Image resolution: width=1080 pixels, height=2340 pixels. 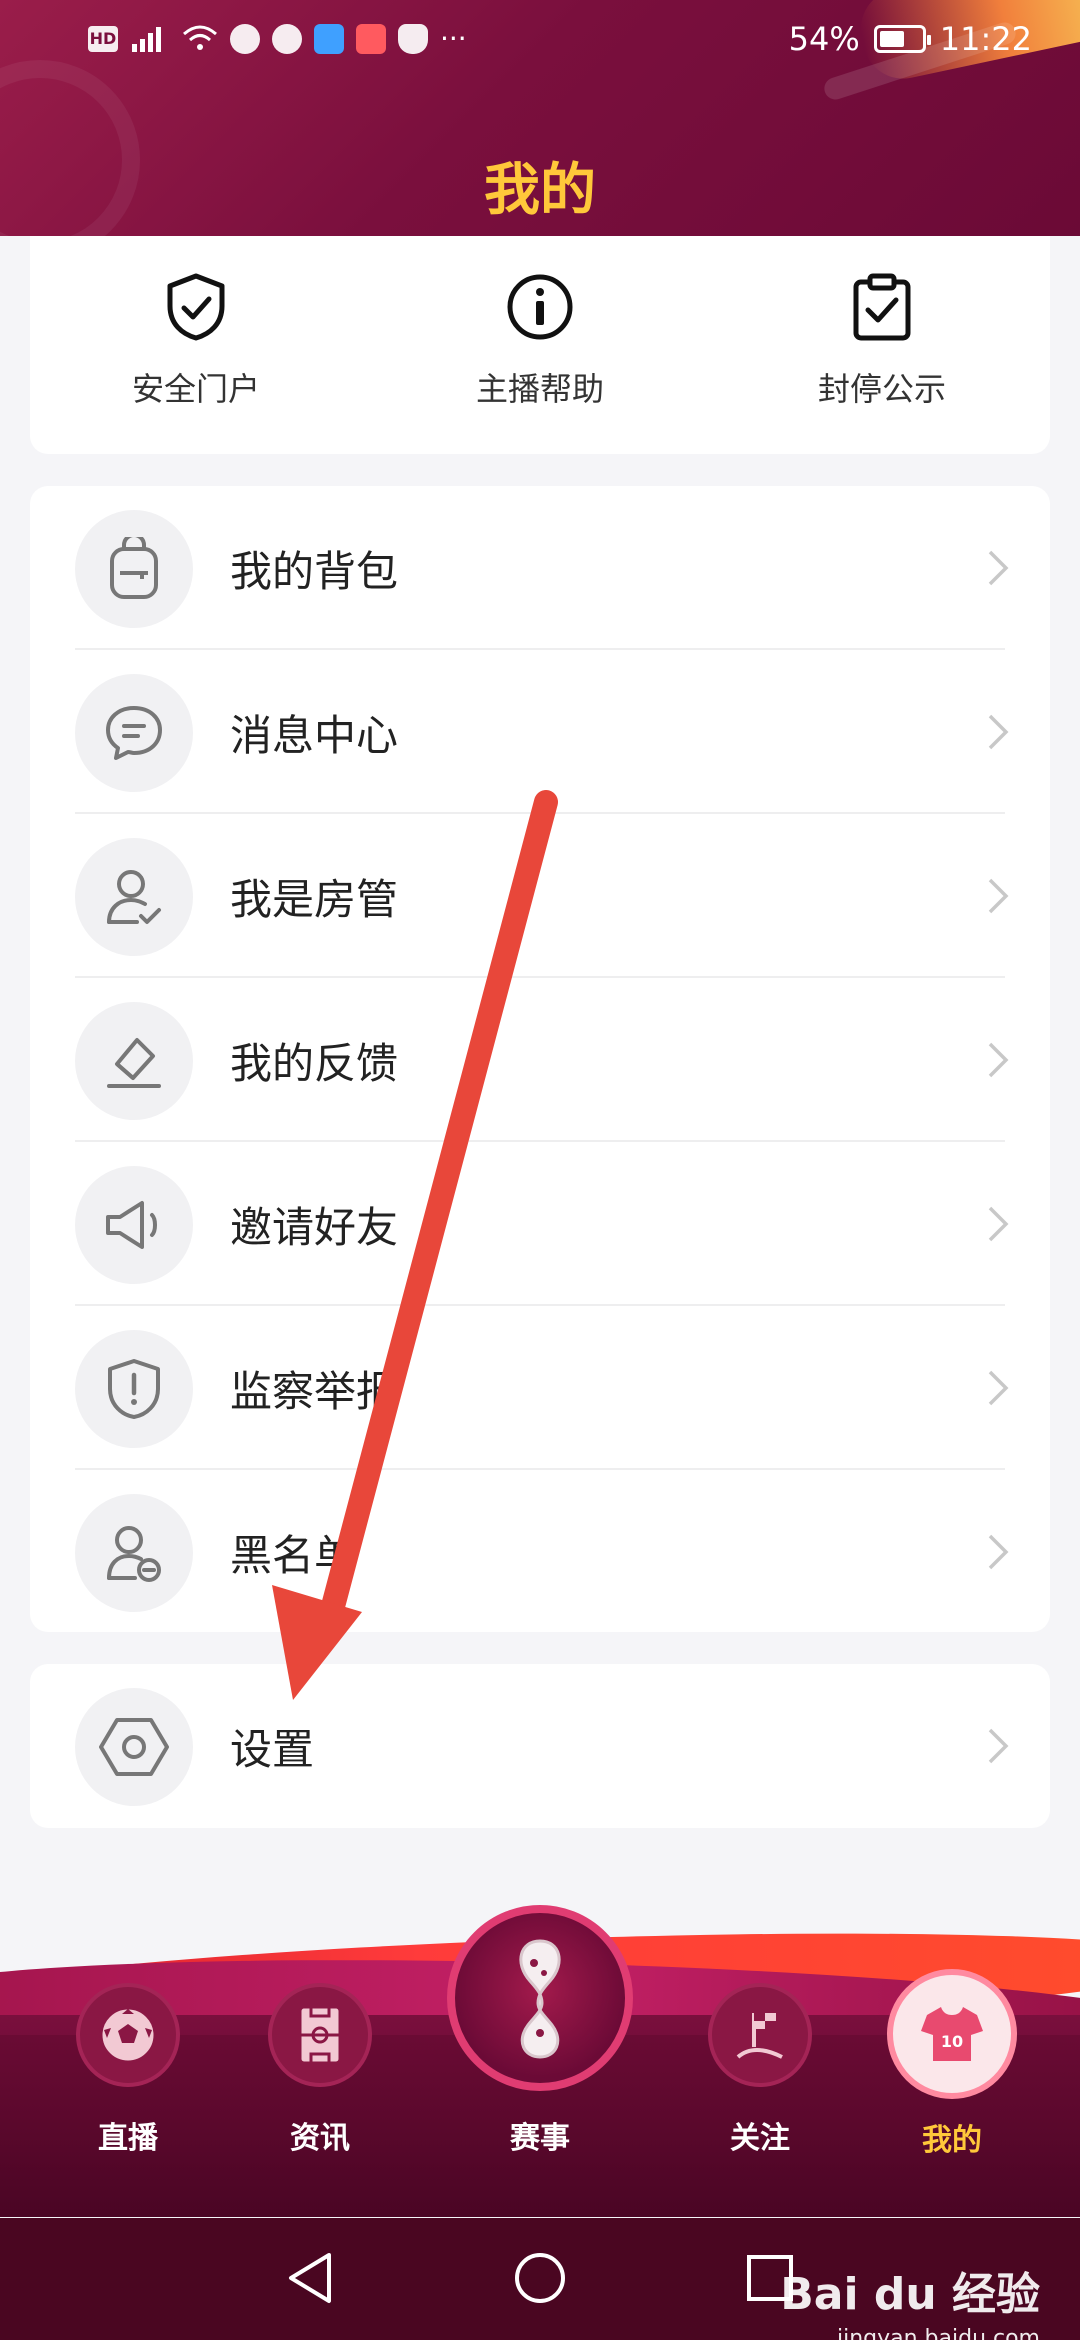 I want to click on menu-item-label: 我是房管, so click(x=314, y=899).